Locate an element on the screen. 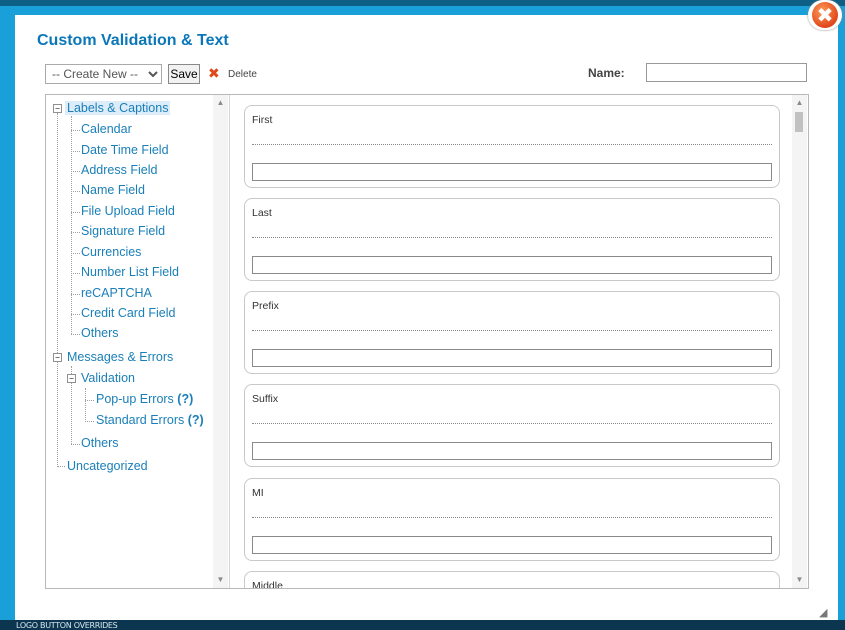  field-card-mi: MI is located at coordinates (512, 519).